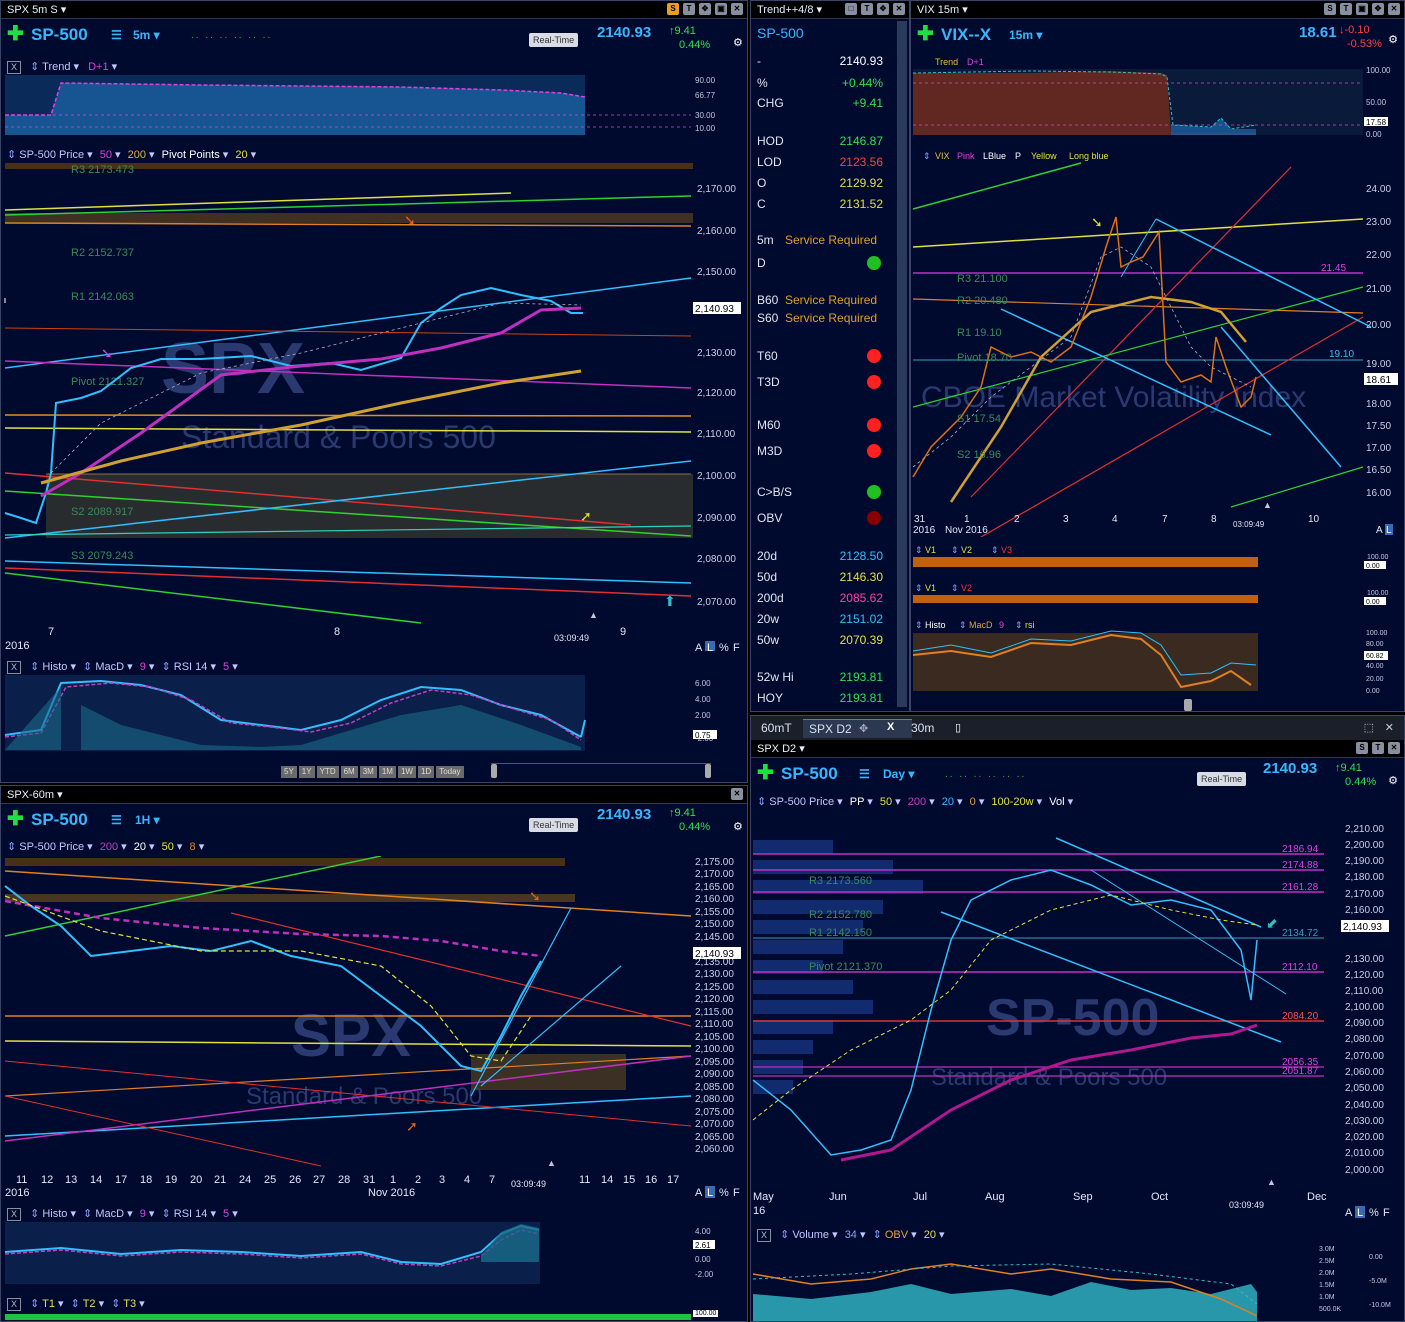  What do you see at coordinates (824, 204) in the screenshot?
I see `watchlist-row: C 2131.52` at bounding box center [824, 204].